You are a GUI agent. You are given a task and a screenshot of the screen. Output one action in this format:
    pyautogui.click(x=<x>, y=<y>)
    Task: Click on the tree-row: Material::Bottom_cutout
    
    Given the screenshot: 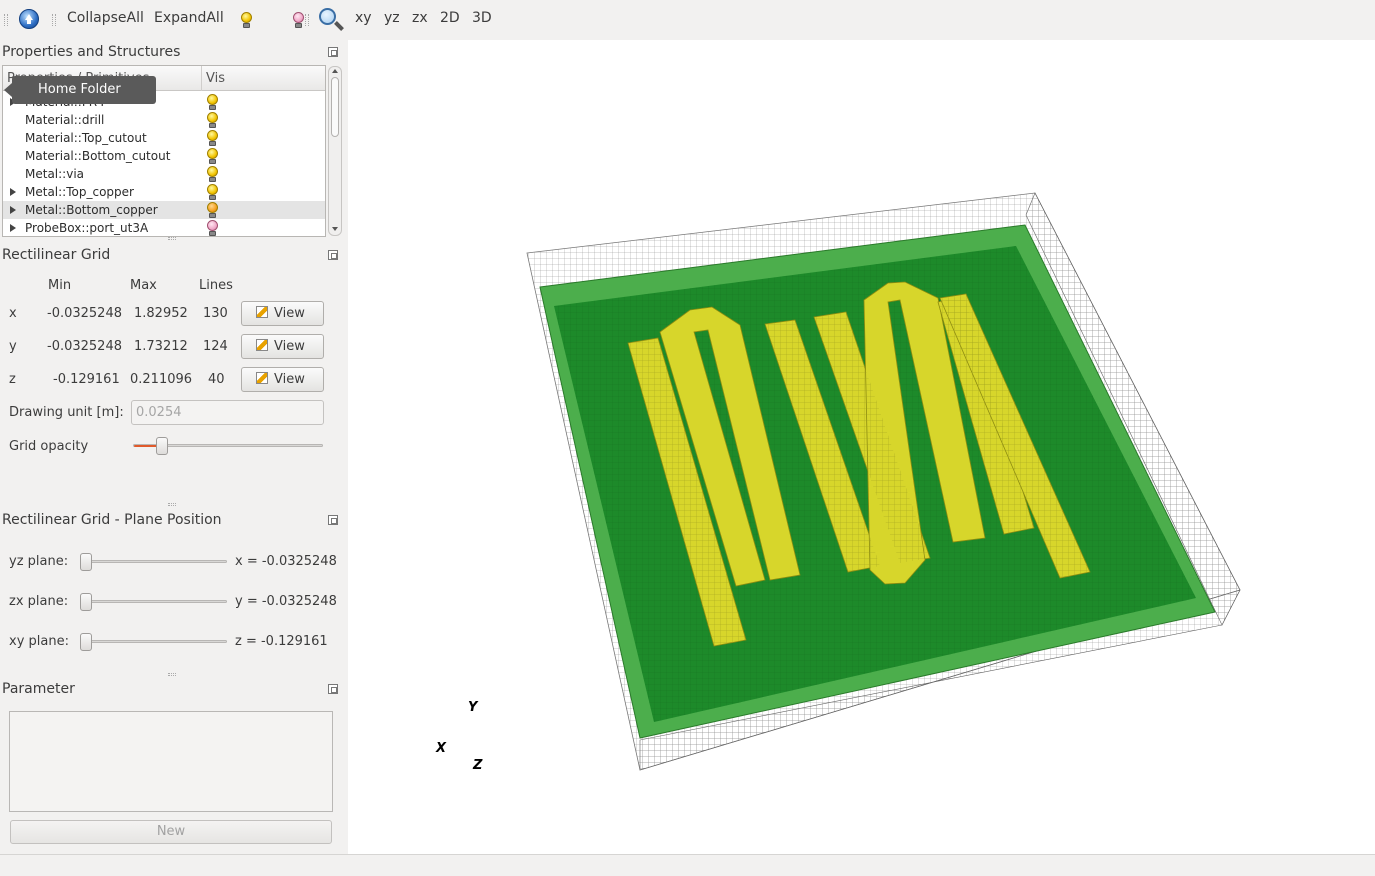 What is the action you would take?
    pyautogui.click(x=164, y=156)
    